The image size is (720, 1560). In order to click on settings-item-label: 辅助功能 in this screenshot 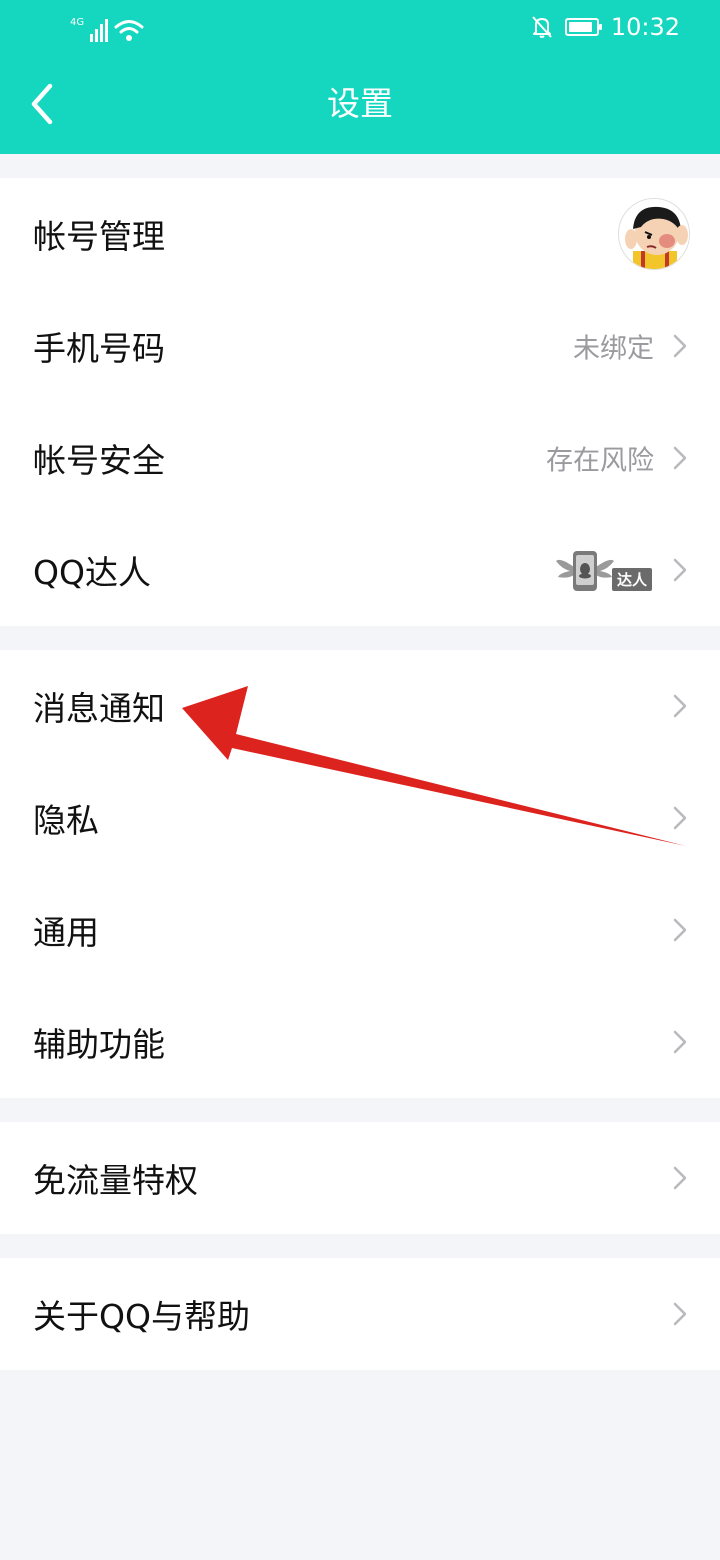, I will do `click(99, 1044)`.